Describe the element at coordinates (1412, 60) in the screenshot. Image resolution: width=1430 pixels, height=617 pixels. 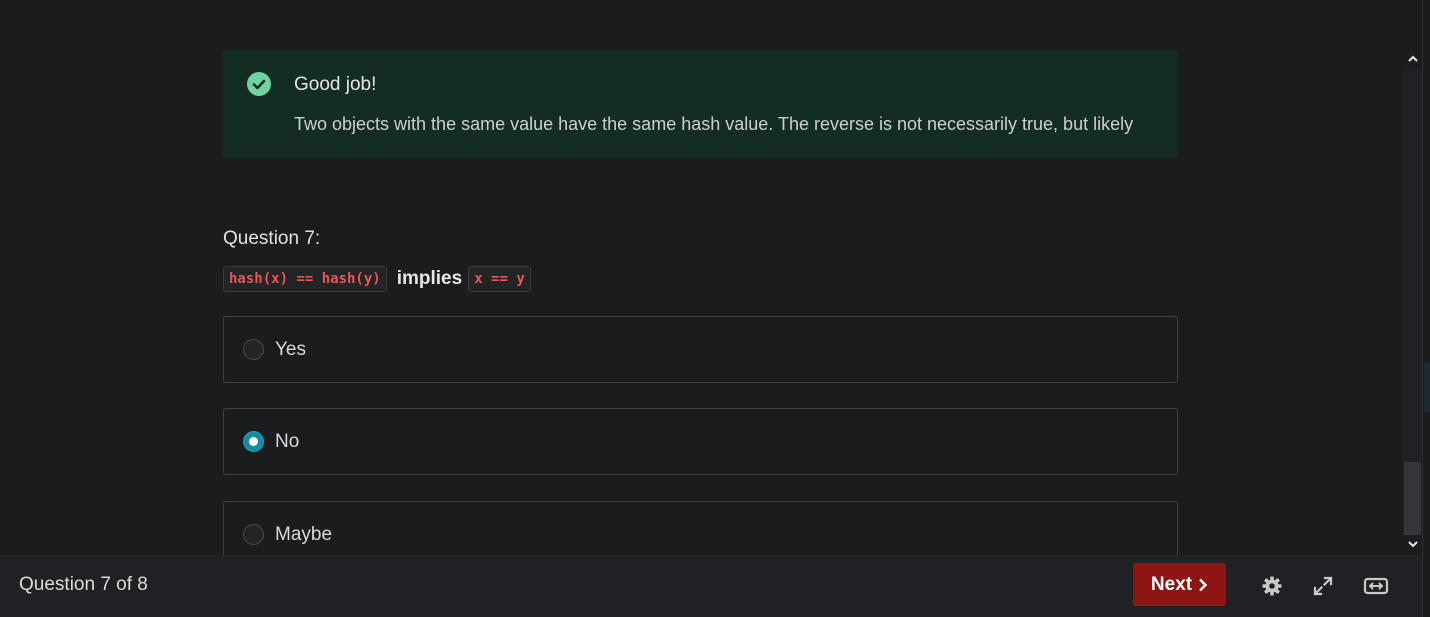
I see `scroll-up-icon` at that location.